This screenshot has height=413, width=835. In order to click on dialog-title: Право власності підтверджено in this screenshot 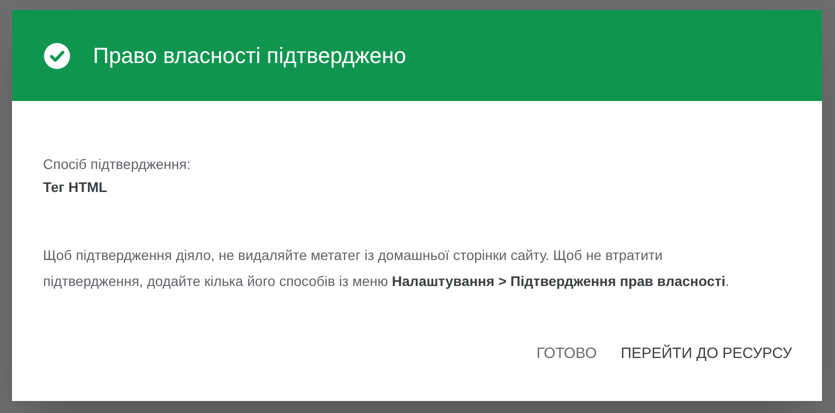, I will do `click(249, 56)`.